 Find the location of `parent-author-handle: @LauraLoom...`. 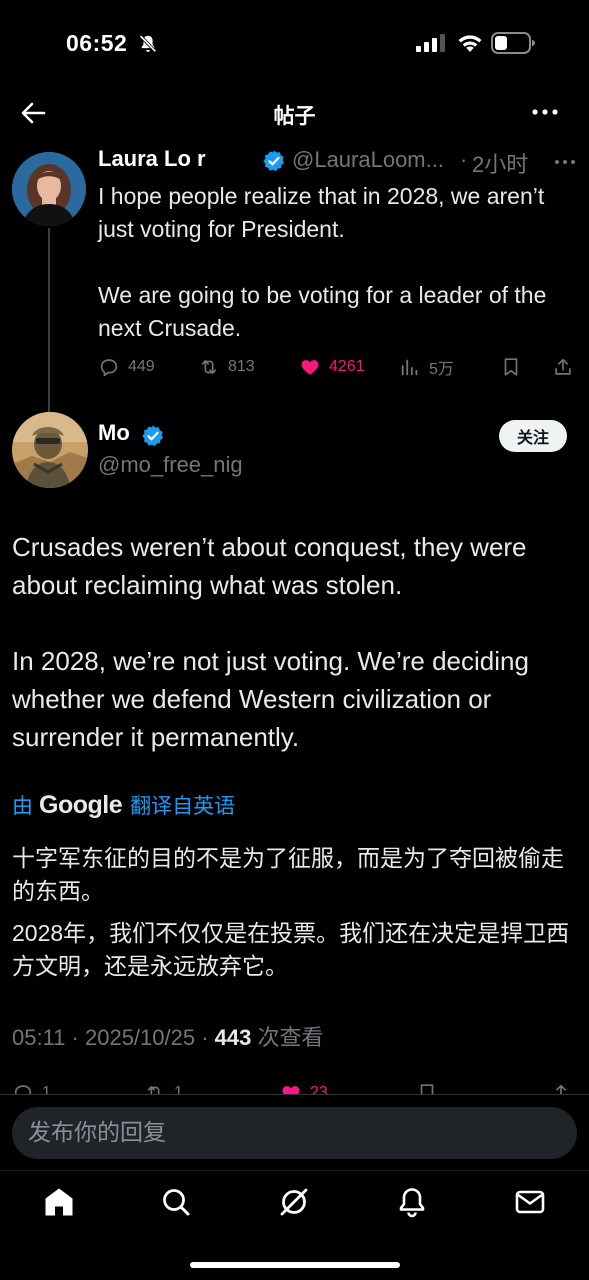

parent-author-handle: @LauraLoom... is located at coordinates (368, 160).